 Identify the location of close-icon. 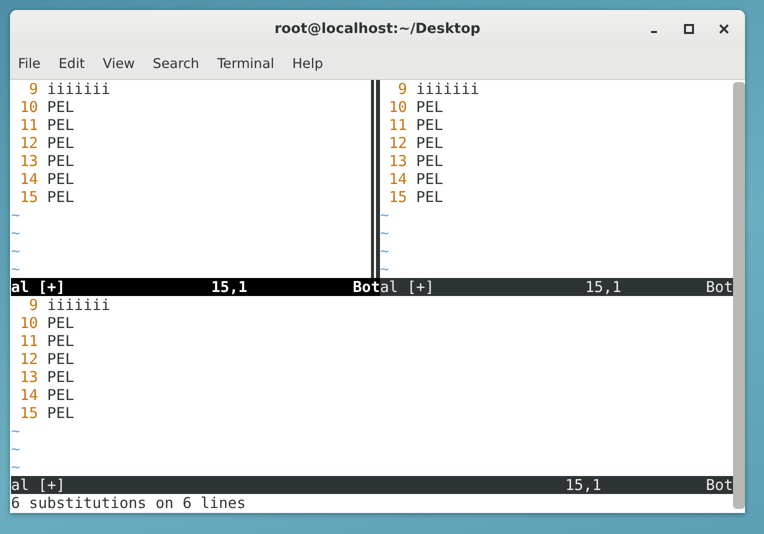
(724, 29).